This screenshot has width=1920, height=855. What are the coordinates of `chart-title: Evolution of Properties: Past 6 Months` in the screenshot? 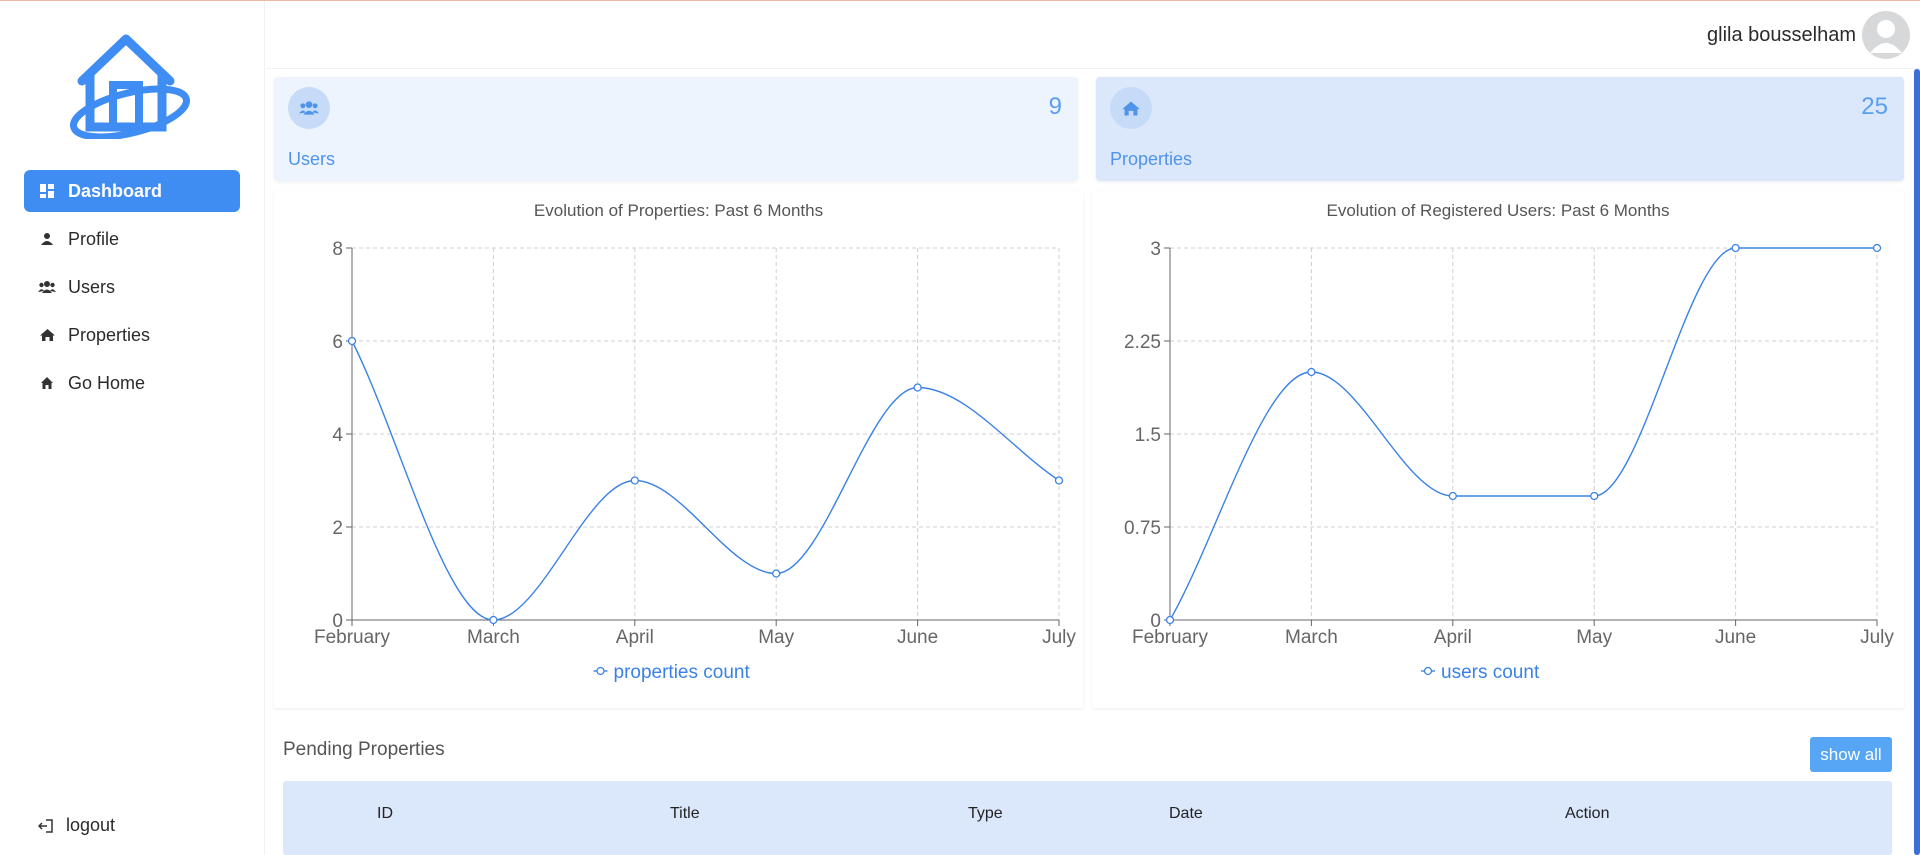 It's located at (678, 210).